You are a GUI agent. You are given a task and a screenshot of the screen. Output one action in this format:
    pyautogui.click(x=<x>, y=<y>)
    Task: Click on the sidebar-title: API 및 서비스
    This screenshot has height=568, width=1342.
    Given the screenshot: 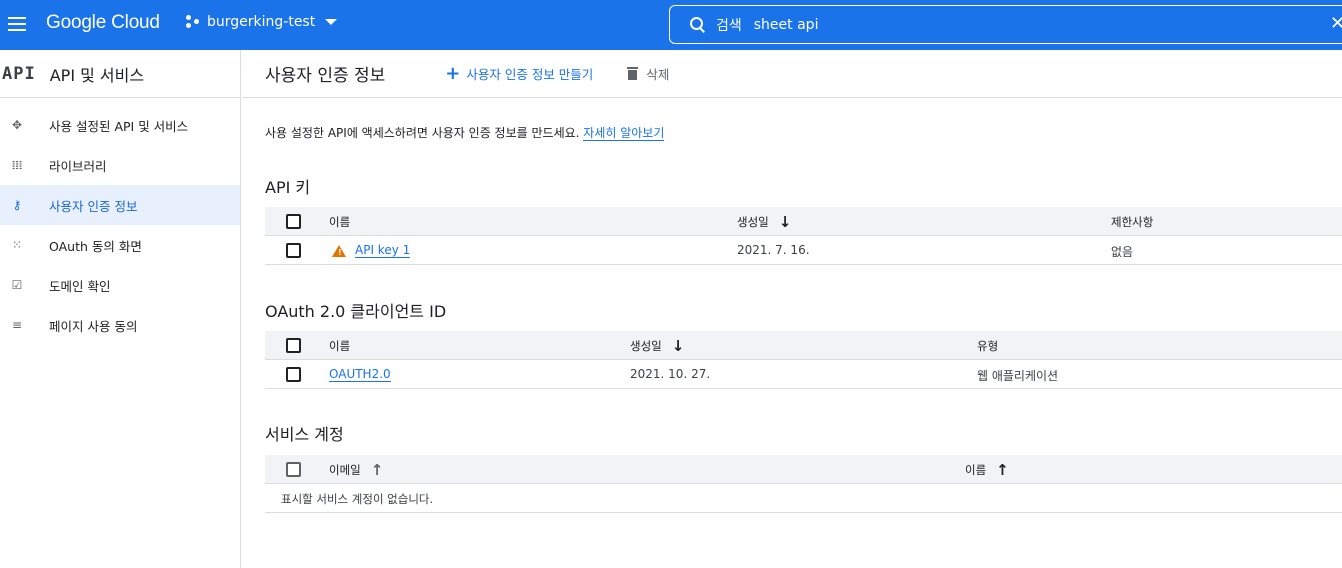 What is the action you would take?
    pyautogui.click(x=97, y=75)
    